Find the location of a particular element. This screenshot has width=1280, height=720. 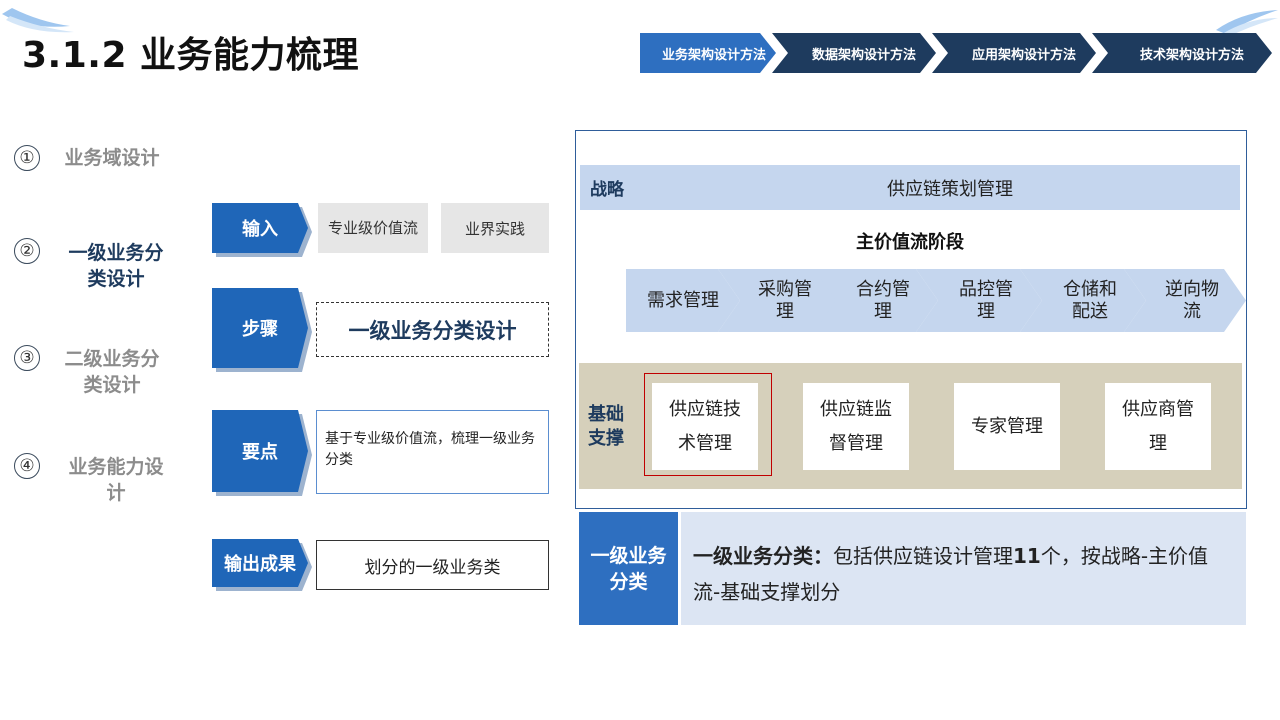

summary-bold-text: 一级业务分类： is located at coordinates (763, 556).